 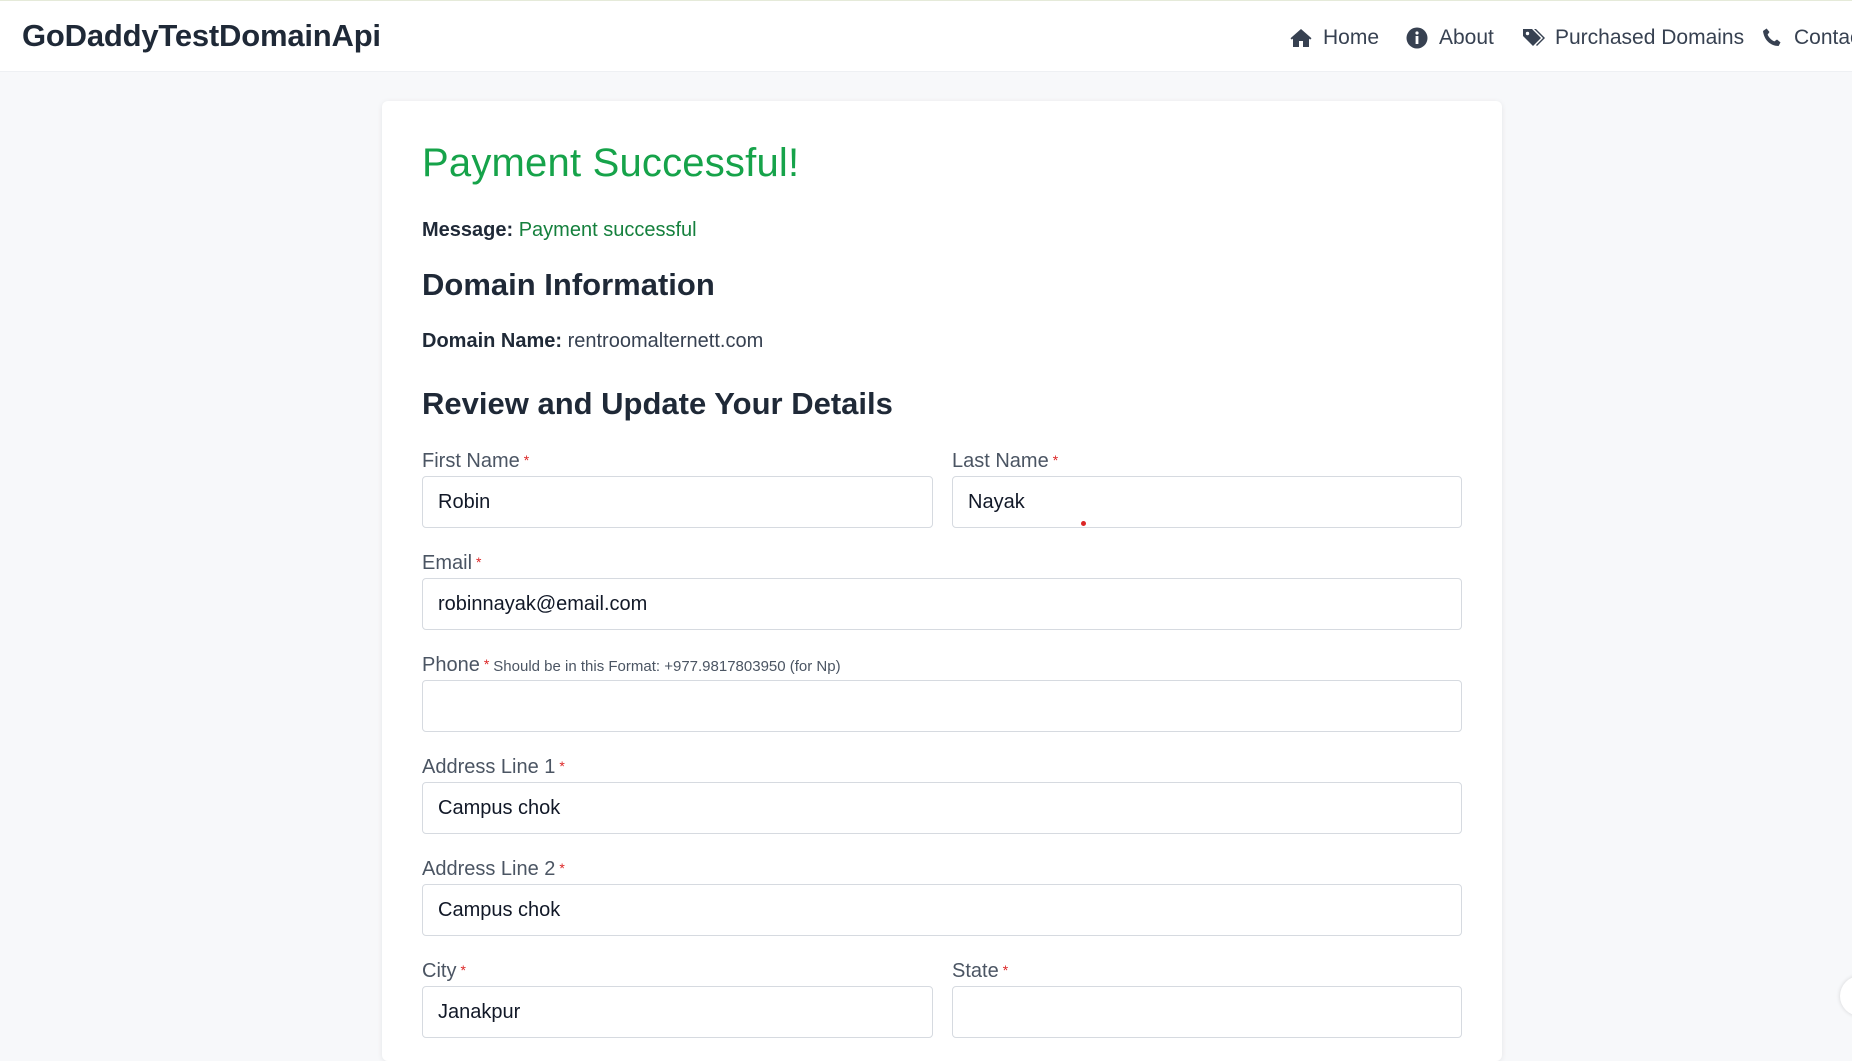 What do you see at coordinates (657, 403) in the screenshot?
I see `review-details-heading: Review and Update Your Details` at bounding box center [657, 403].